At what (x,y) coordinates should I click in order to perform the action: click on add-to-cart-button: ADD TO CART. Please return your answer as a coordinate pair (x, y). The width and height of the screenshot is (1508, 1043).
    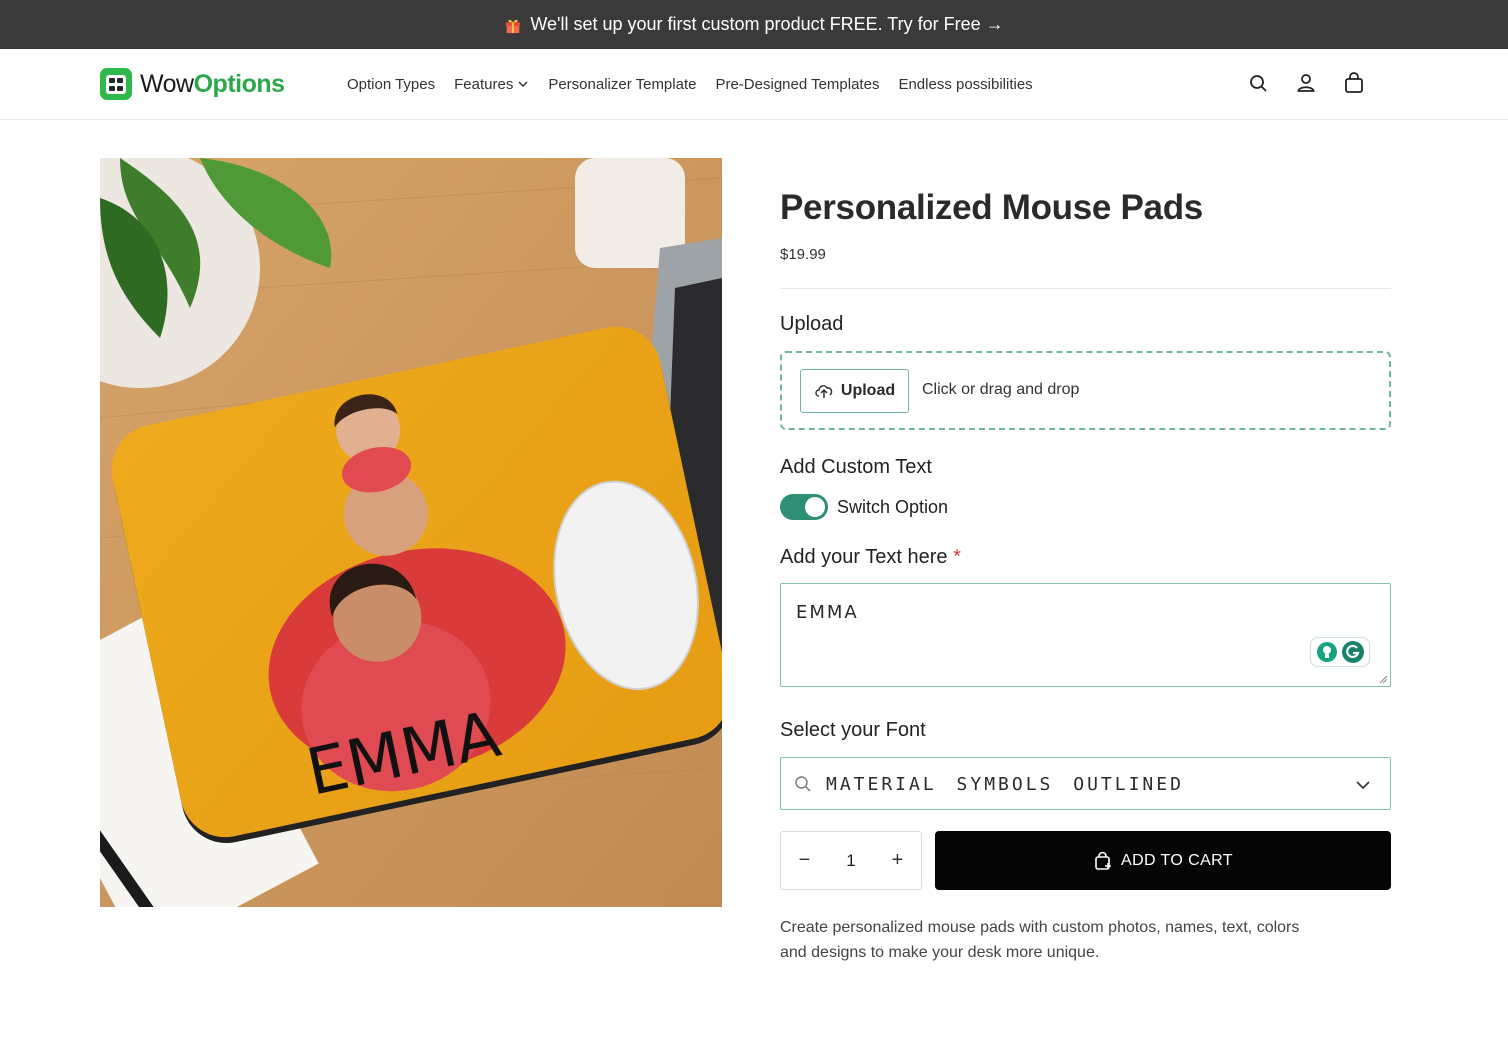
    Looking at the image, I should click on (1163, 860).